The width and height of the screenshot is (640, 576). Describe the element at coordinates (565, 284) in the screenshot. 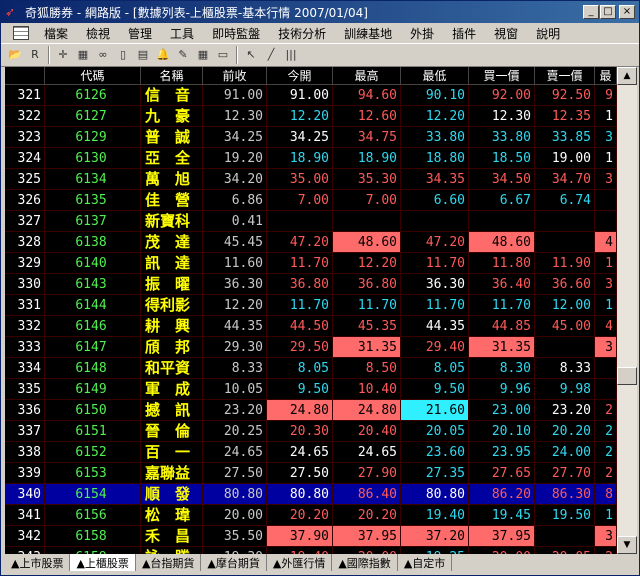

I see `price-ask: 36.60` at that location.